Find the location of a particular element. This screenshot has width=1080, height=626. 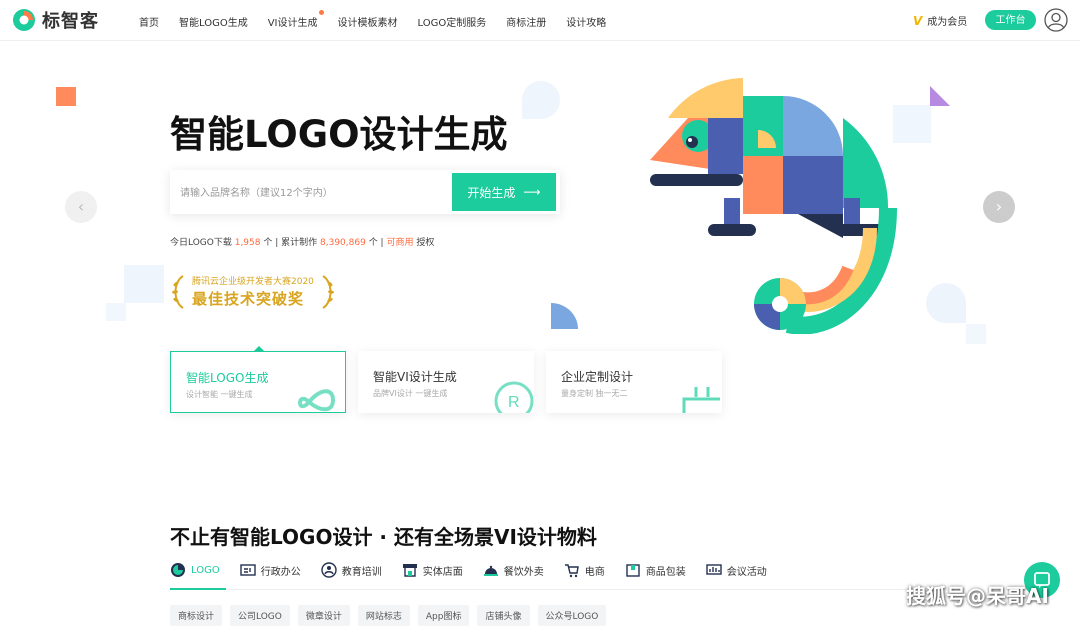

chip-company-logo: 公司LOGO is located at coordinates (260, 615).